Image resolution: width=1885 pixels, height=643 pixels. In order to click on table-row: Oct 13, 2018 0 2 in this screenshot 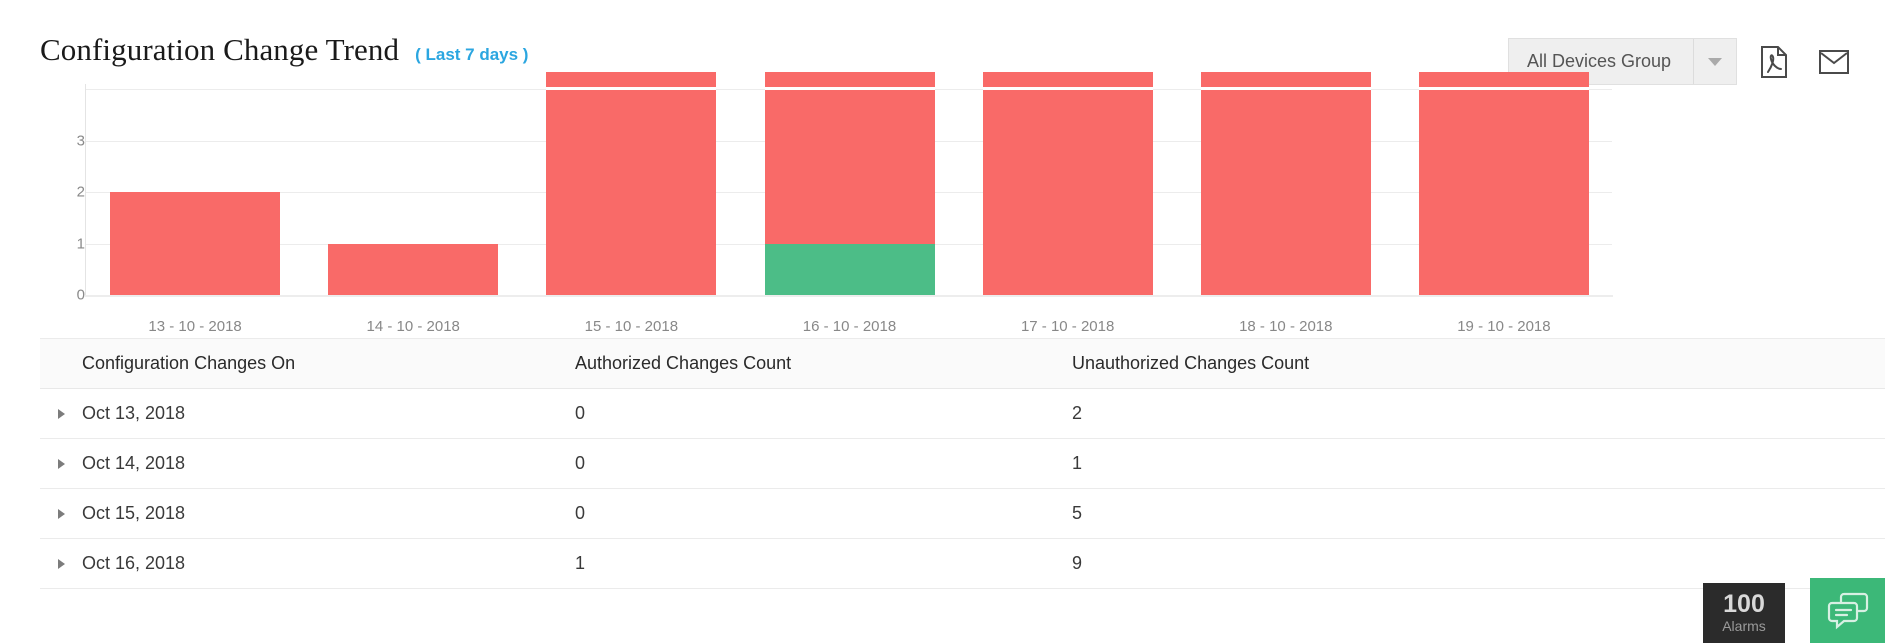, I will do `click(962, 414)`.